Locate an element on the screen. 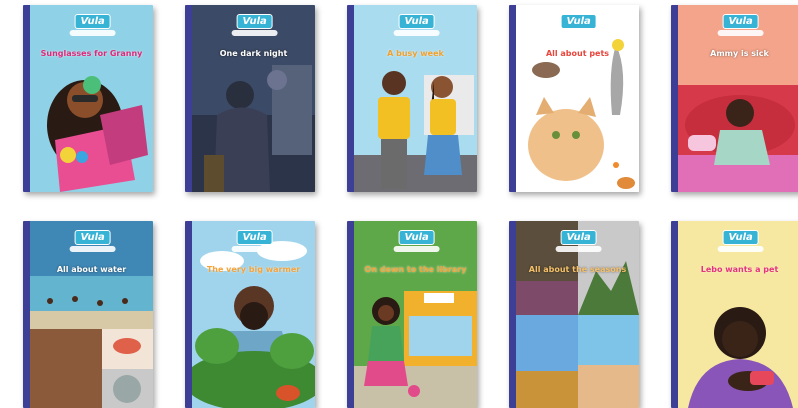  book-cover-one-dark-night: Vula One dark night is located at coordinates (250, 98).